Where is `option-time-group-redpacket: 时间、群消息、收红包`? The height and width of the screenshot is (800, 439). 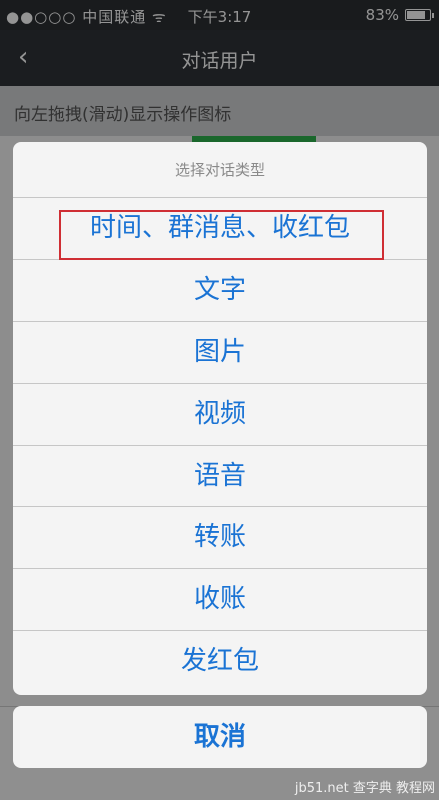 option-time-group-redpacket: 时间、群消息、收红包 is located at coordinates (220, 229).